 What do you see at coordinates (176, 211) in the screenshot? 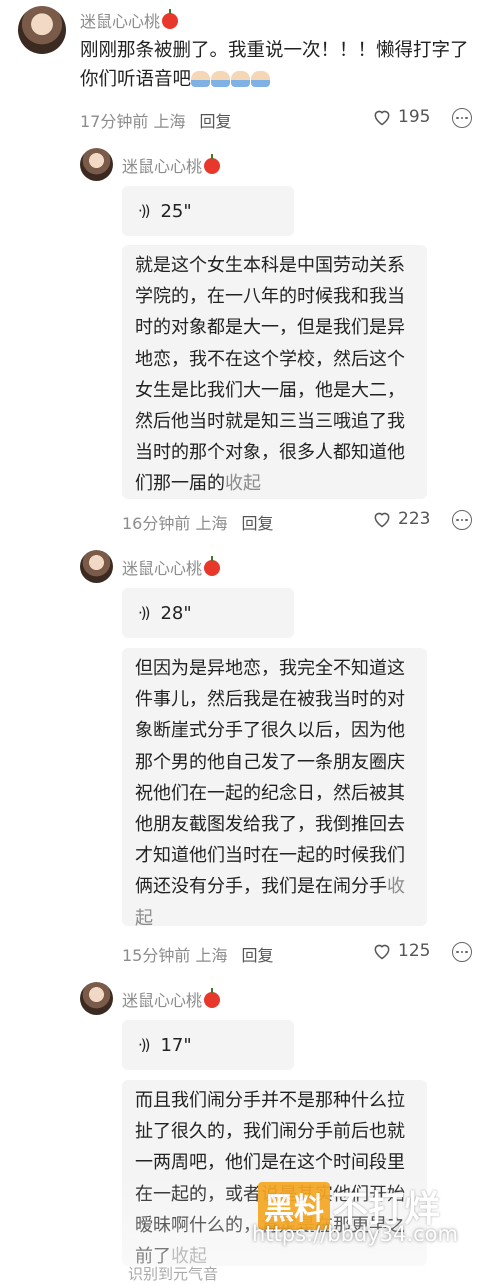
I see `voice-duration: 25"` at bounding box center [176, 211].